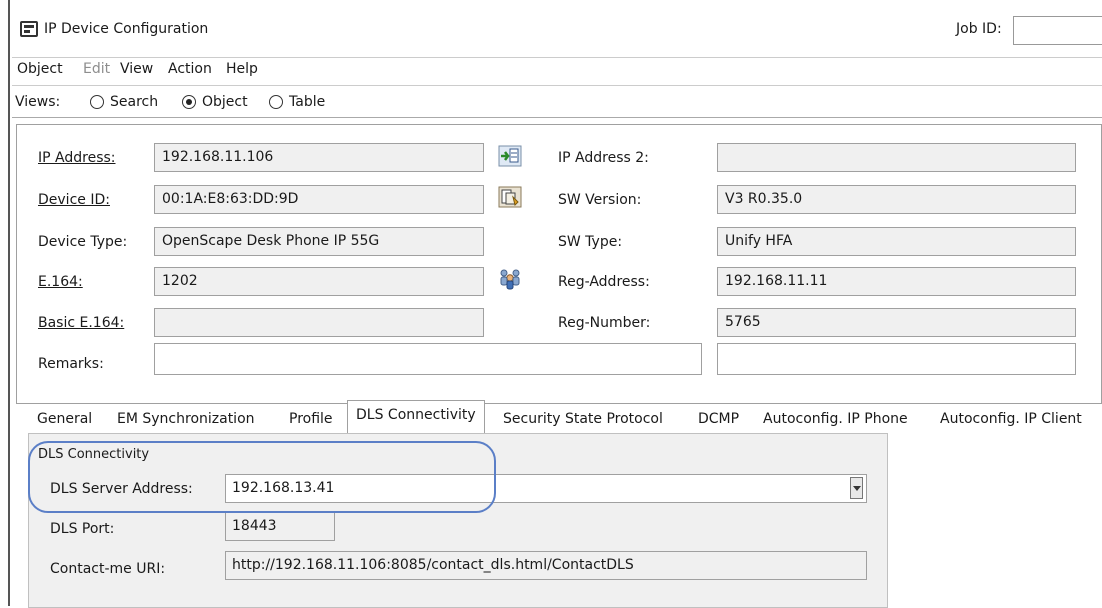  I want to click on tab-profile: Profile, so click(311, 421).